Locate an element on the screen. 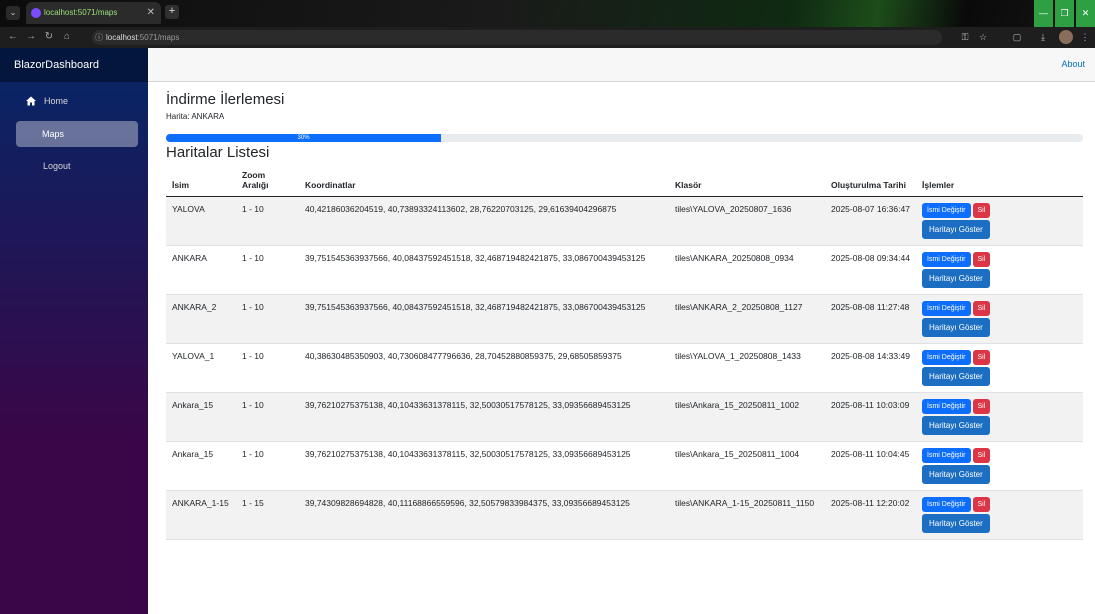 This screenshot has width=1095, height=614. favicon-icon is located at coordinates (36, 13).